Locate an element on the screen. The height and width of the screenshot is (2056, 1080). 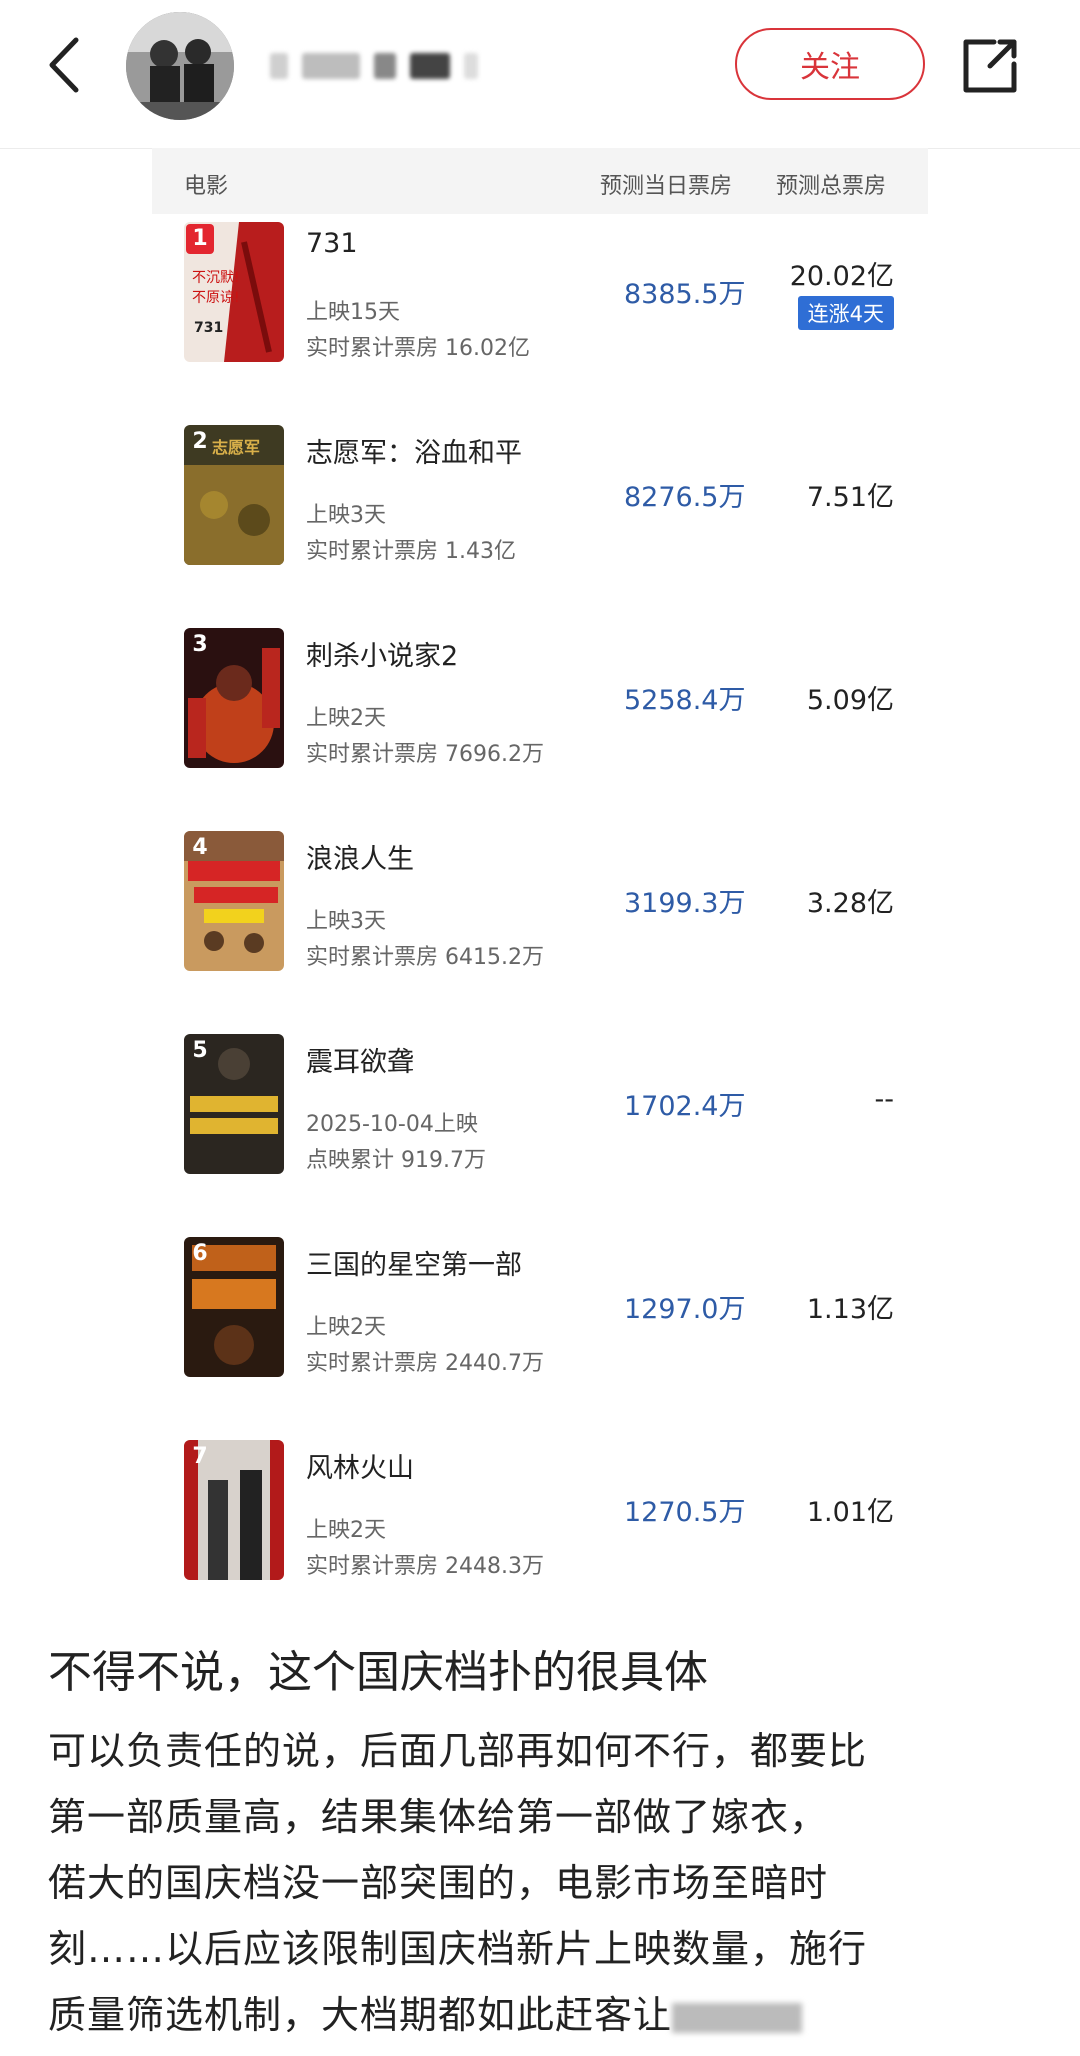
column-header-total: 预测总票房 is located at coordinates (831, 186).